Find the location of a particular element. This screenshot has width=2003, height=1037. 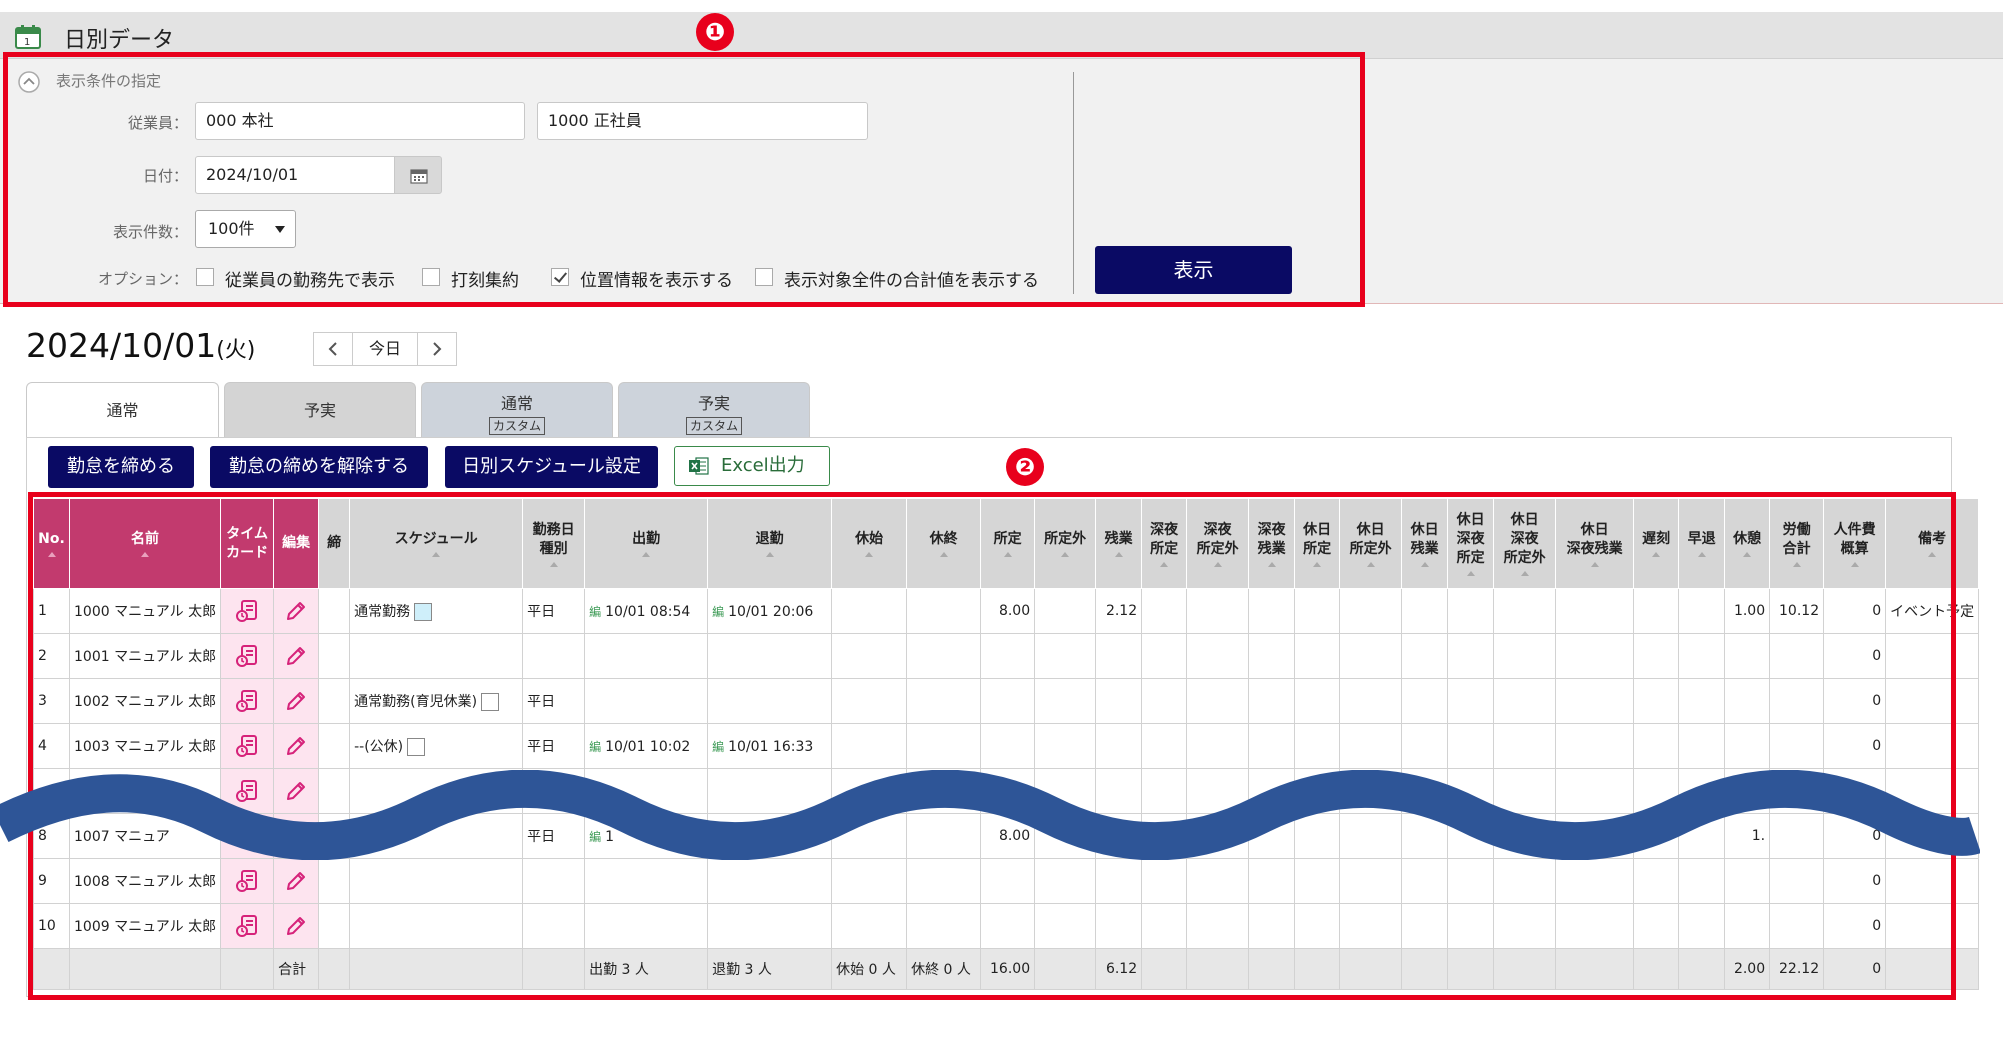

excel-export-label: Excel出力 is located at coordinates (763, 465).